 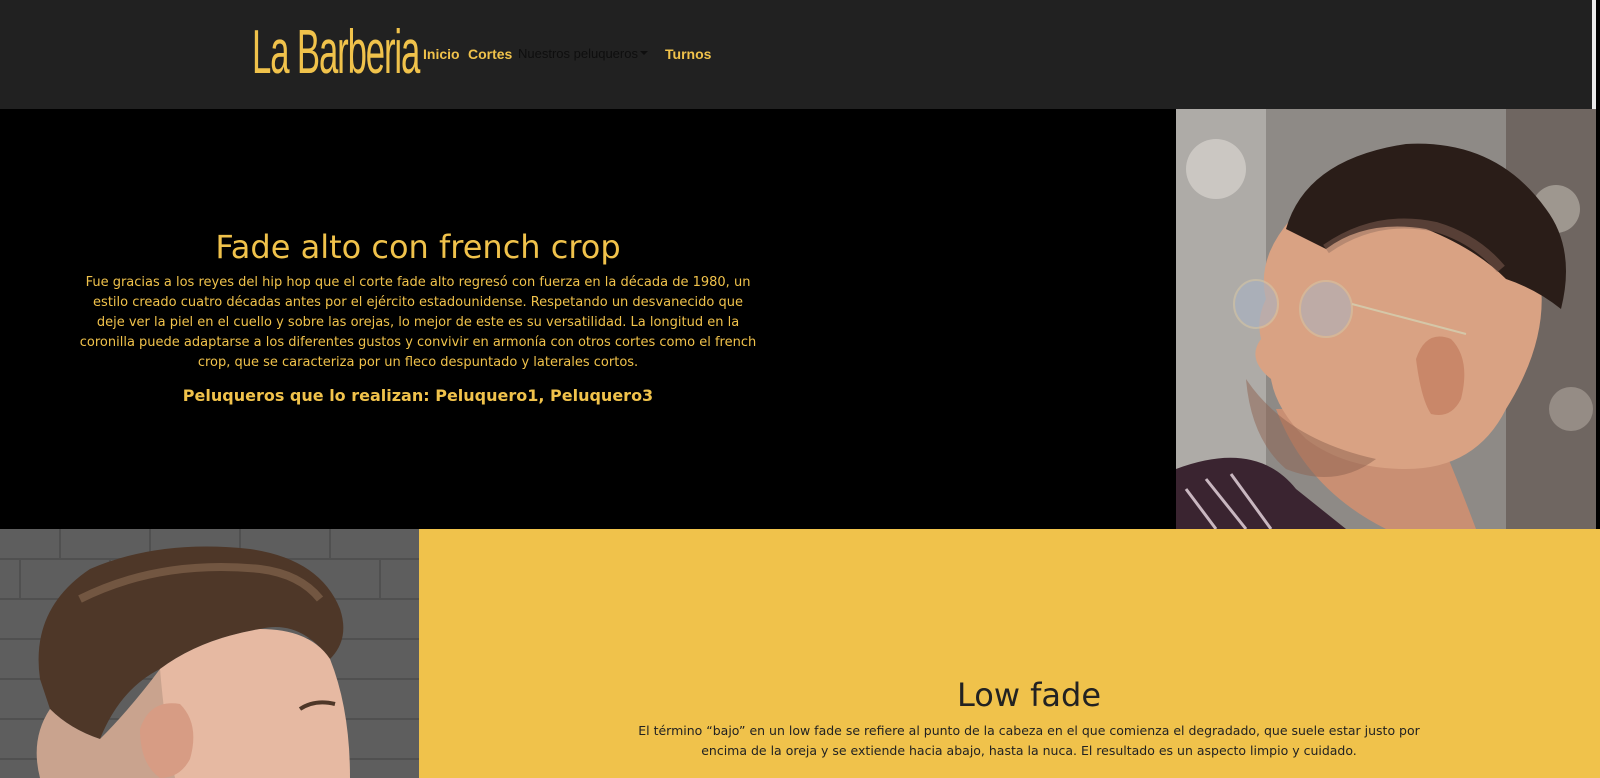 I want to click on cut-photo-fade-alto, so click(x=1386, y=319).